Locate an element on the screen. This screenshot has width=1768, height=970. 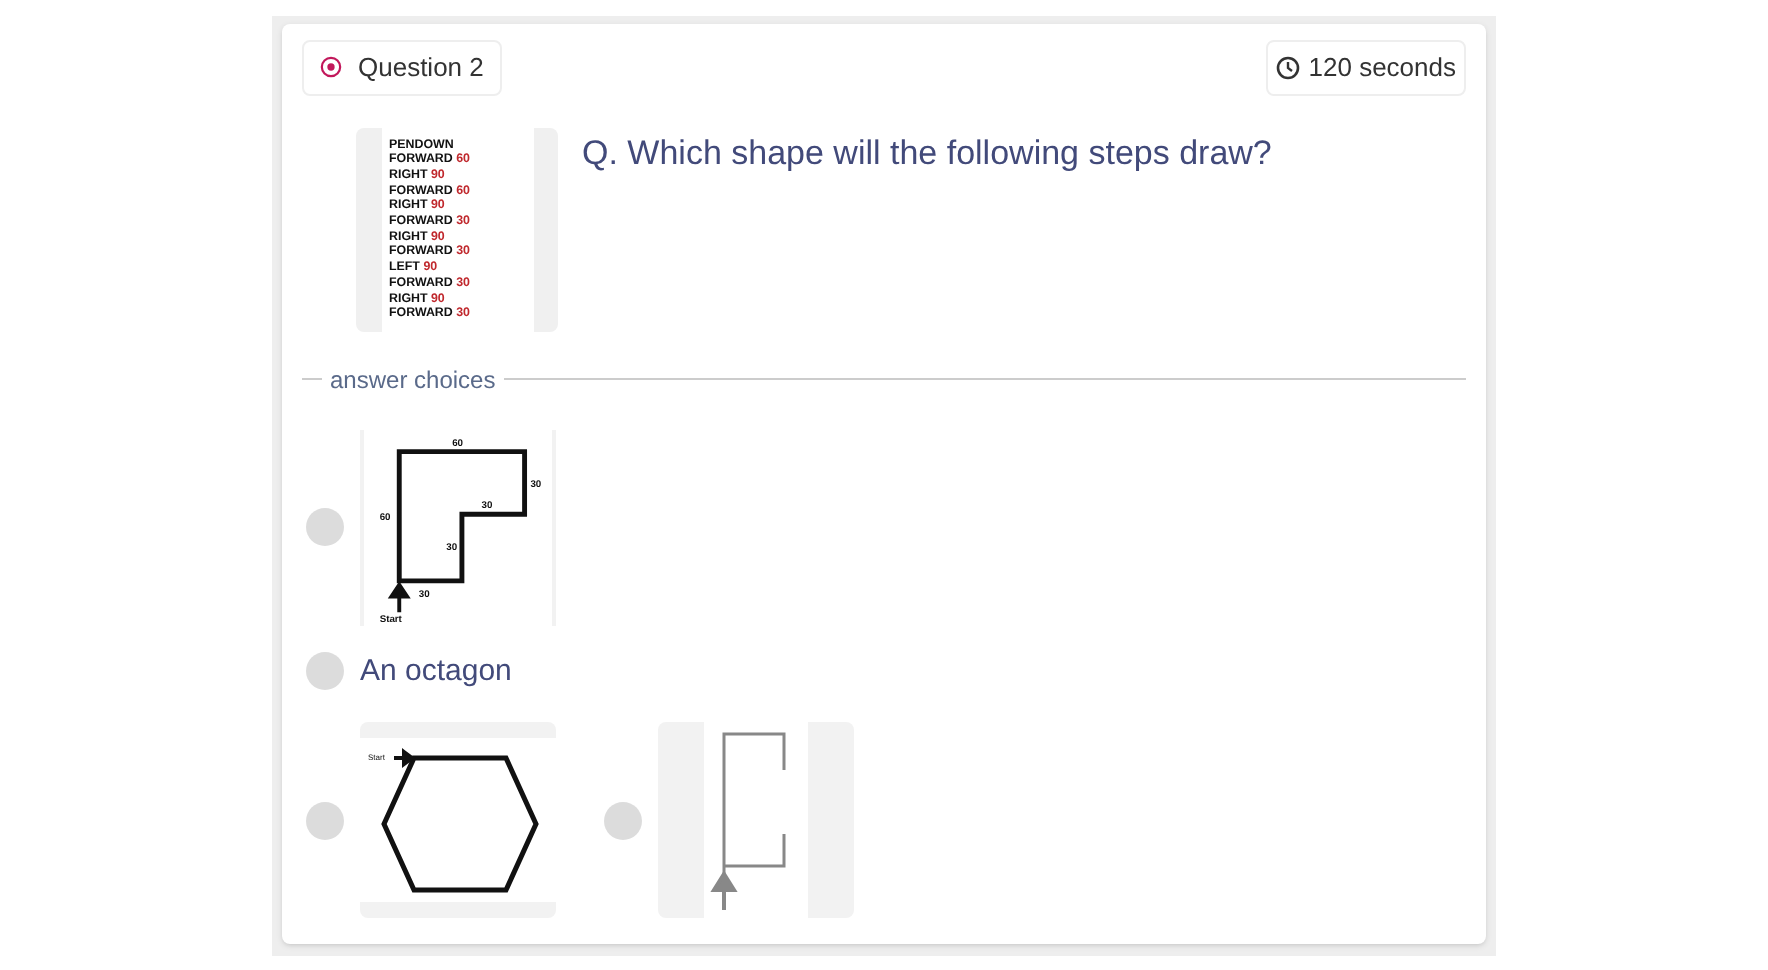
target-icon is located at coordinates (331, 67).